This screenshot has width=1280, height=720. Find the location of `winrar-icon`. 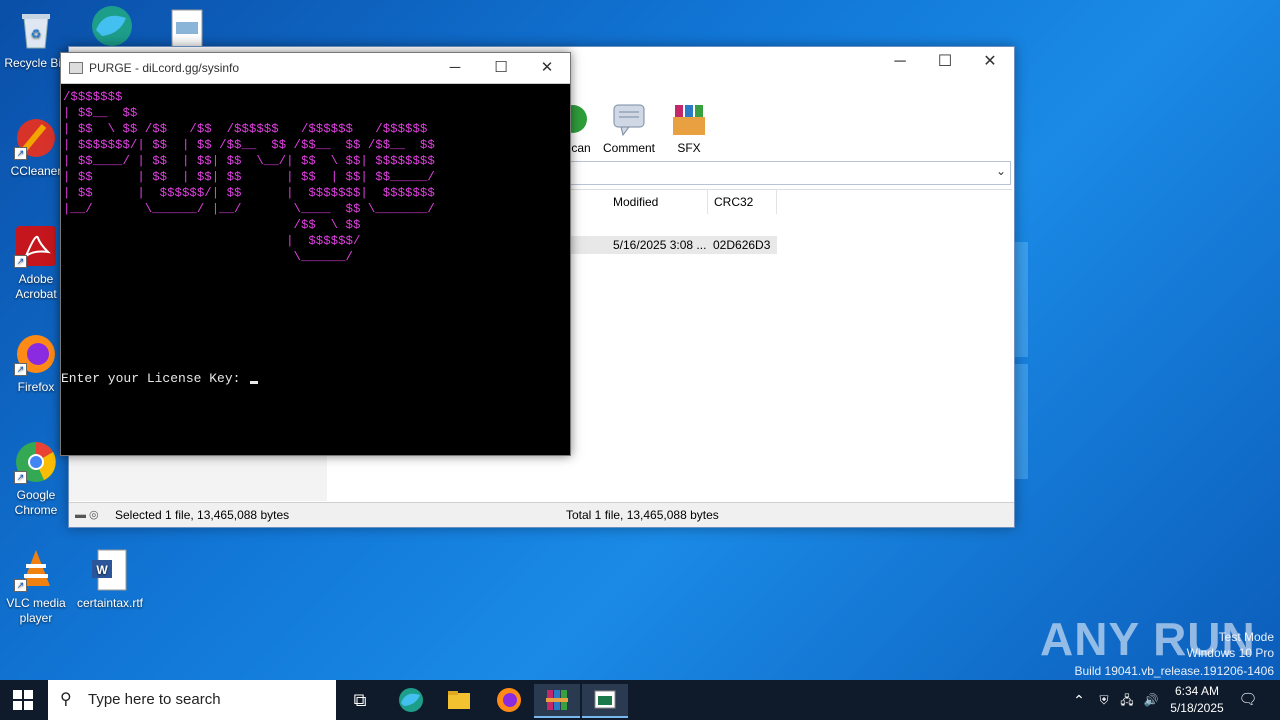

winrar-icon is located at coordinates (557, 700).